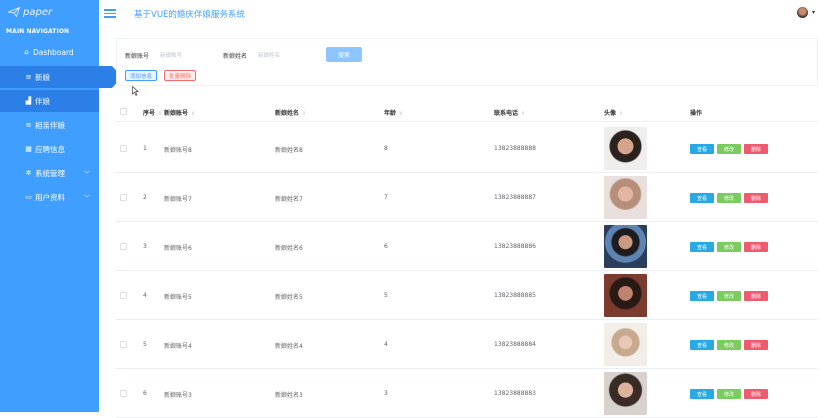 The image size is (832, 418). What do you see at coordinates (145, 295) in the screenshot?
I see `index-cell: 4` at bounding box center [145, 295].